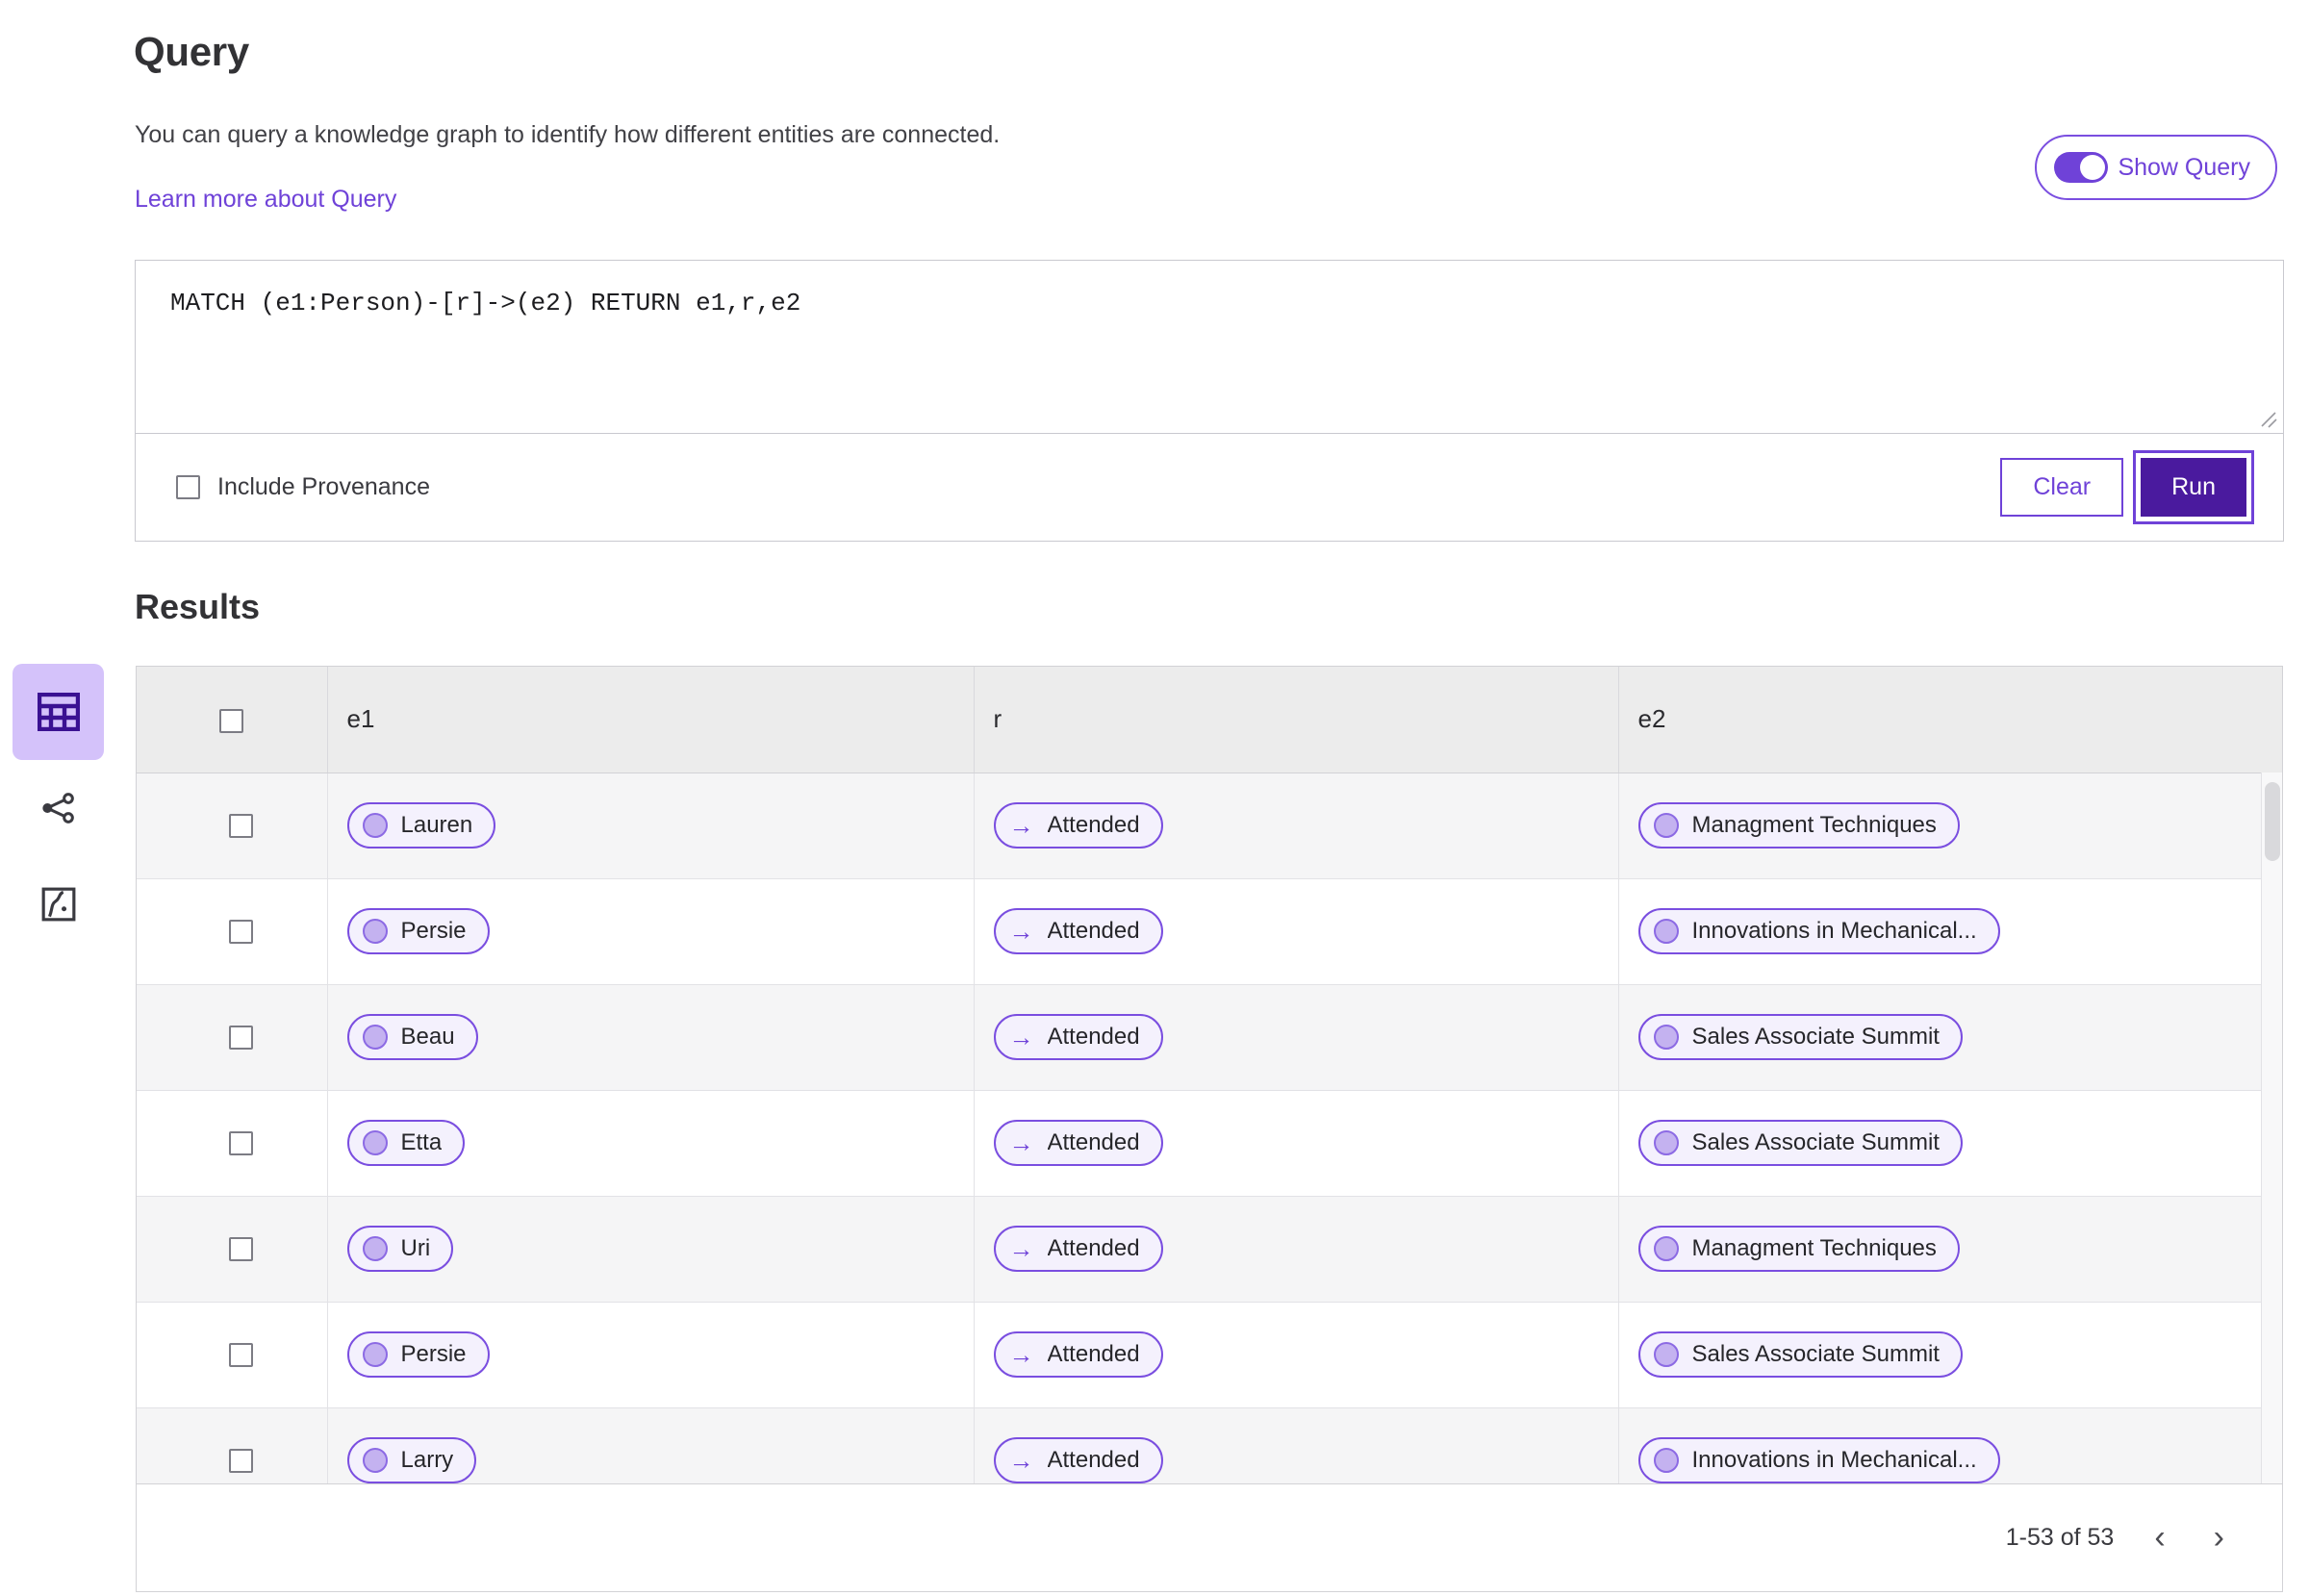 The height and width of the screenshot is (1596, 2309). What do you see at coordinates (415, 1248) in the screenshot?
I see `chip-label: Uri` at bounding box center [415, 1248].